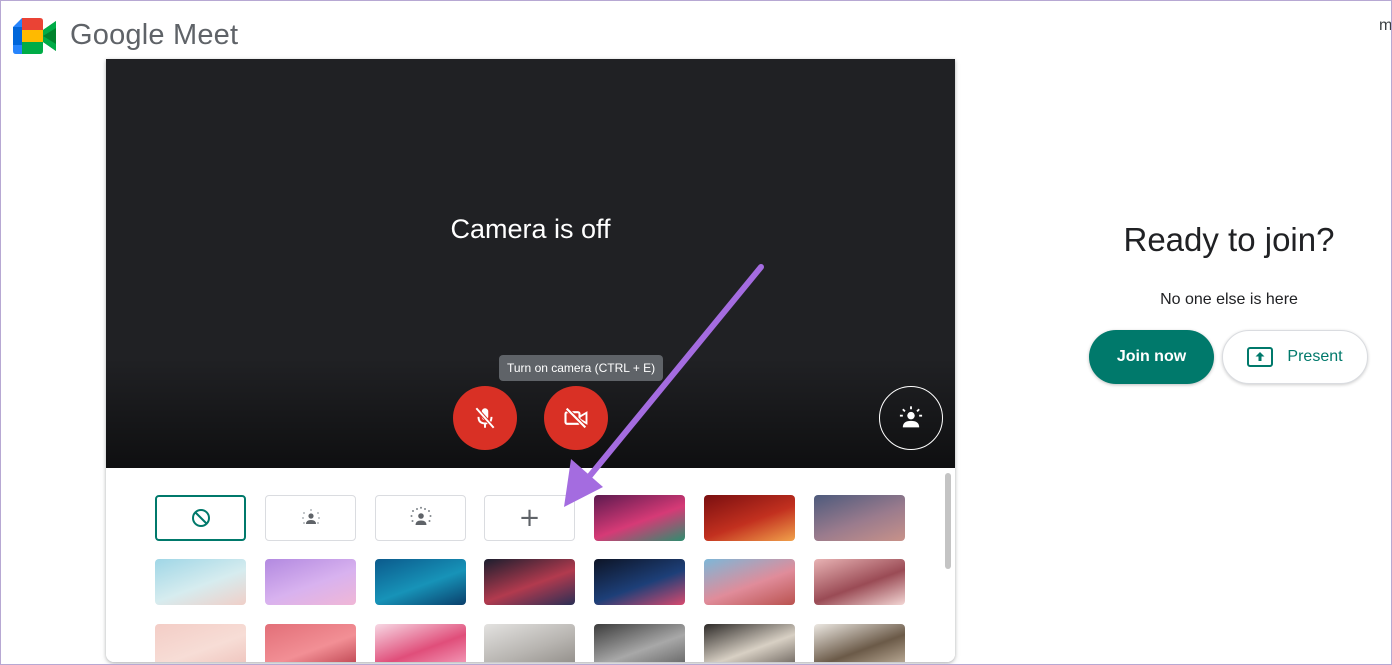 Image resolution: width=1392 pixels, height=665 pixels. Describe the element at coordinates (310, 582) in the screenshot. I see `background-pastel-clouds` at that location.